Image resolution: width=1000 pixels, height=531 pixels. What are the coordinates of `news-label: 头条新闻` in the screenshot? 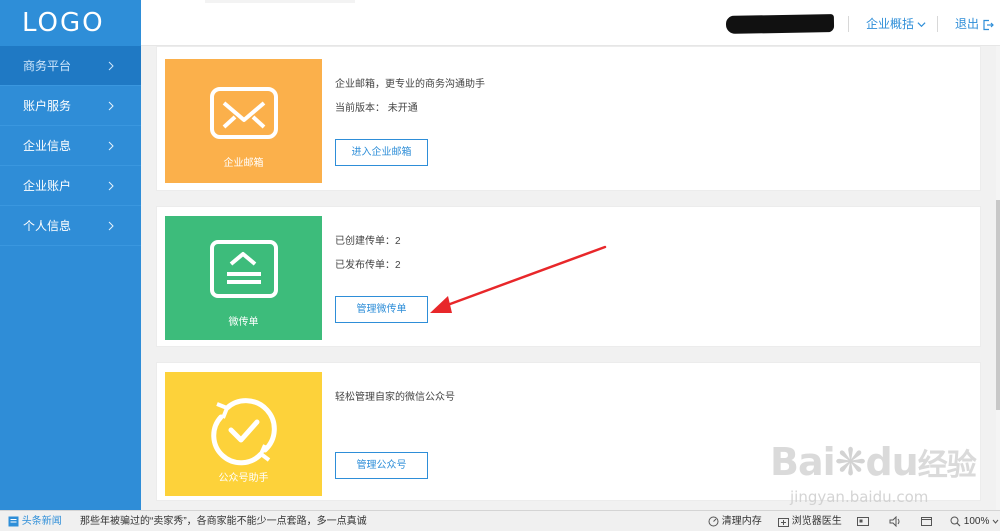 It's located at (41, 521).